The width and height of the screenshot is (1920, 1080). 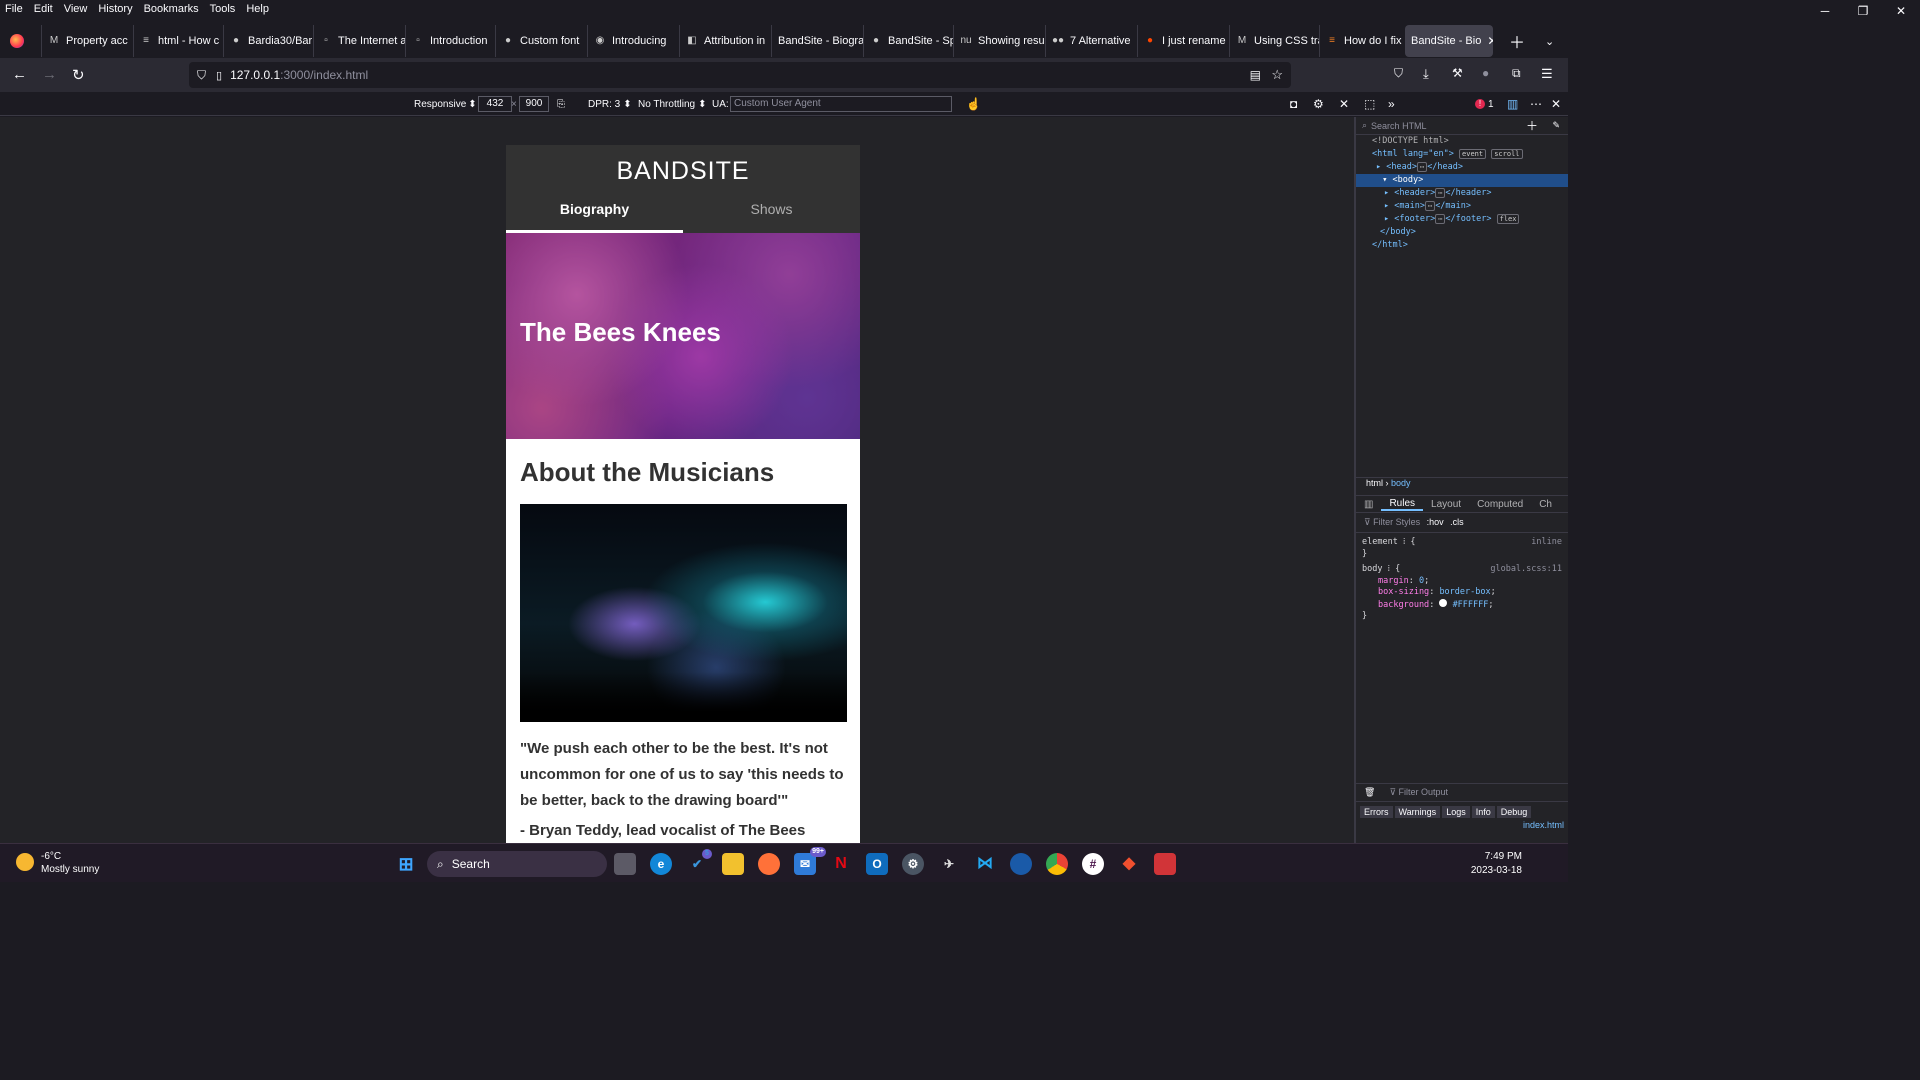 What do you see at coordinates (1547, 74) in the screenshot?
I see `app-menu-icon: ☰` at bounding box center [1547, 74].